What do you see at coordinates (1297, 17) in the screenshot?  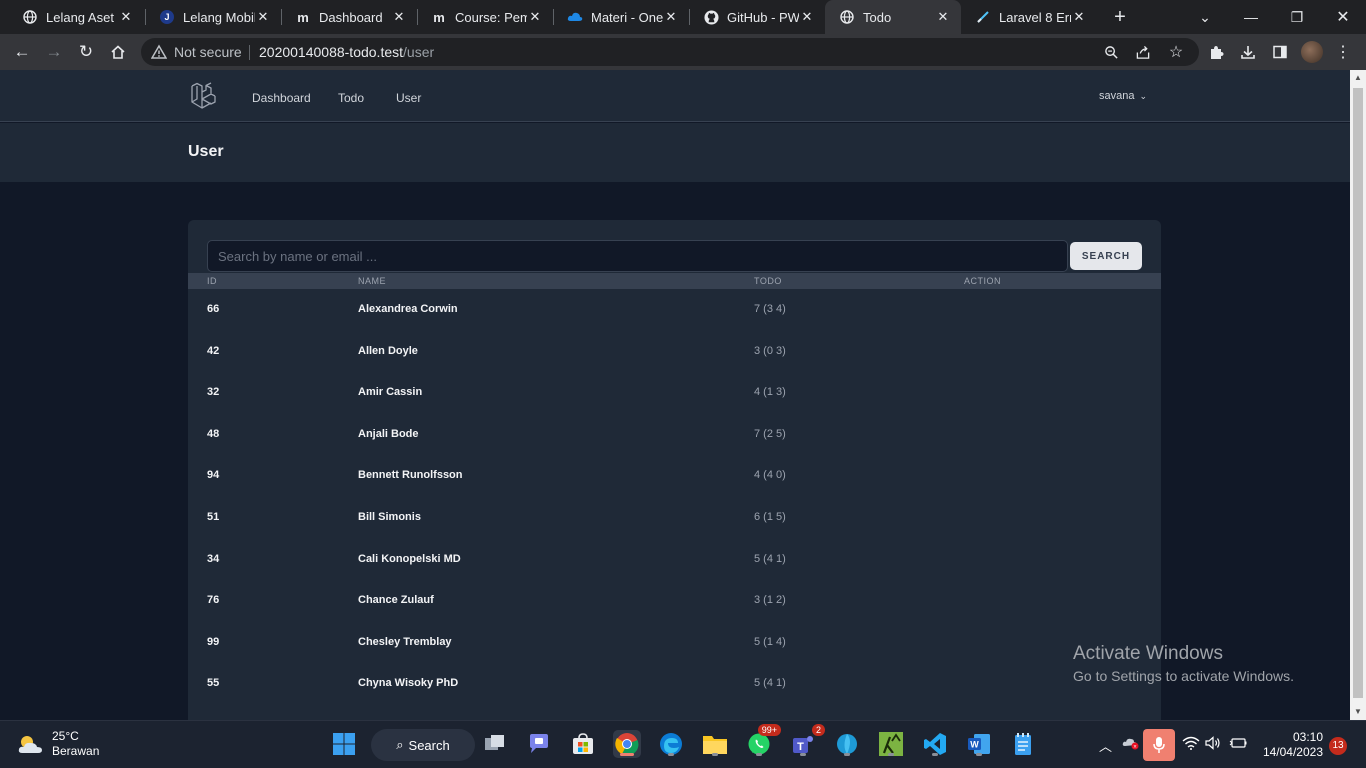 I see `maximize-button: ❐` at bounding box center [1297, 17].